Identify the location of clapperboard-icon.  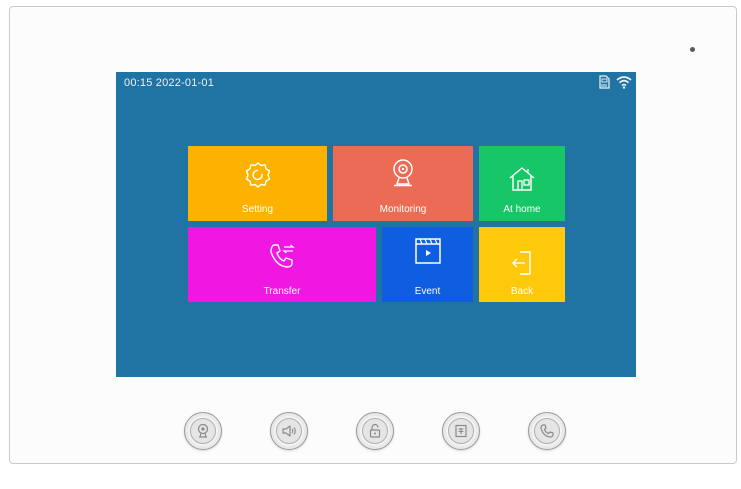
(427, 251).